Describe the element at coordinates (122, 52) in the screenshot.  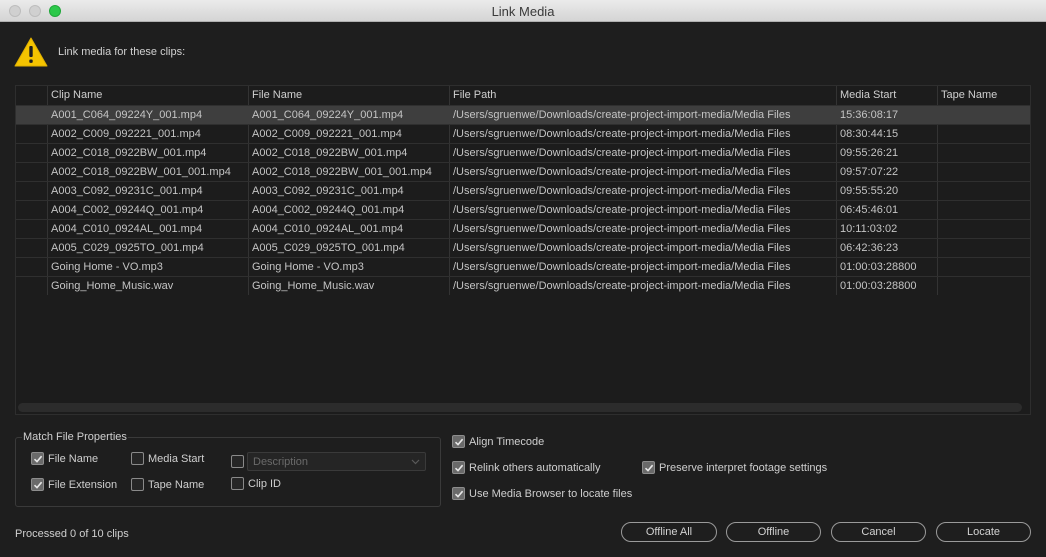
I see `link-media-message: Link media for these clips:` at that location.